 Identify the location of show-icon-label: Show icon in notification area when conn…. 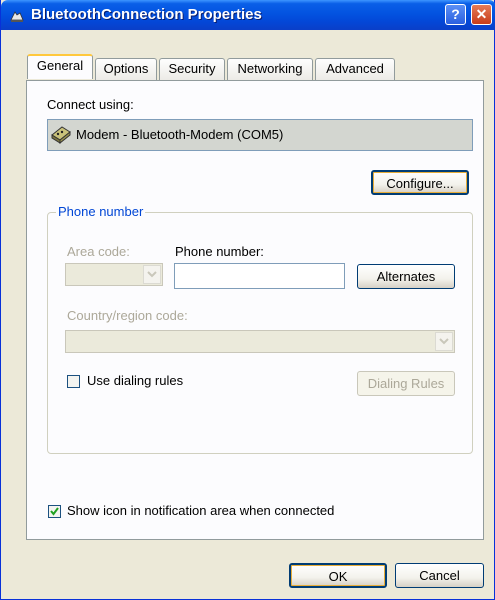
(200, 510).